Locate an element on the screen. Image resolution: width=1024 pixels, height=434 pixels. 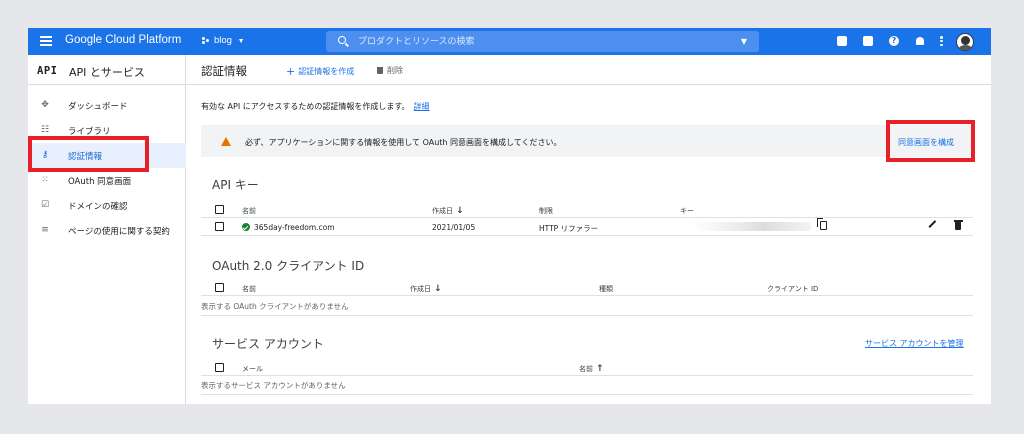
api-key-value-redacted is located at coordinates (751, 226).